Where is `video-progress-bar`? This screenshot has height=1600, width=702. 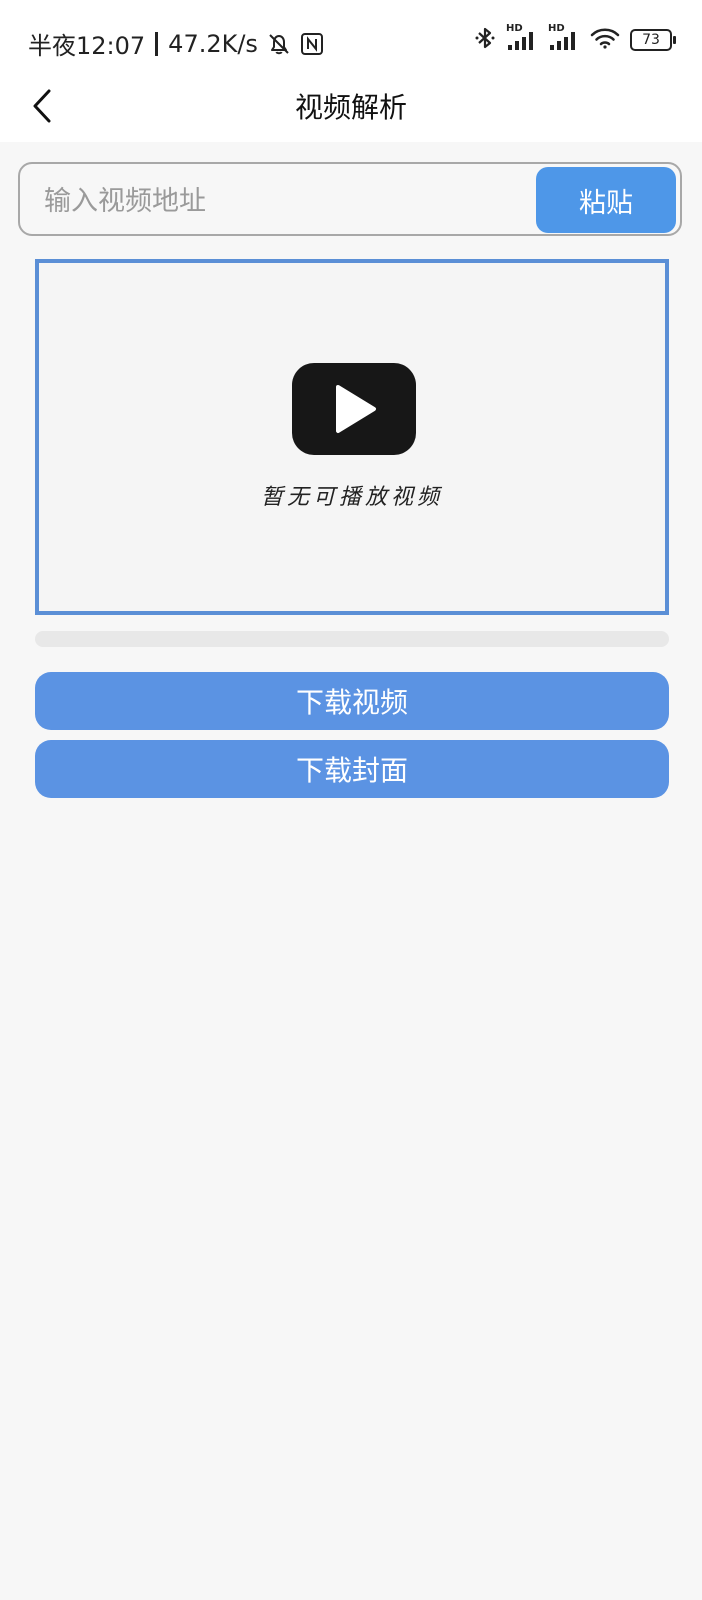 video-progress-bar is located at coordinates (352, 639).